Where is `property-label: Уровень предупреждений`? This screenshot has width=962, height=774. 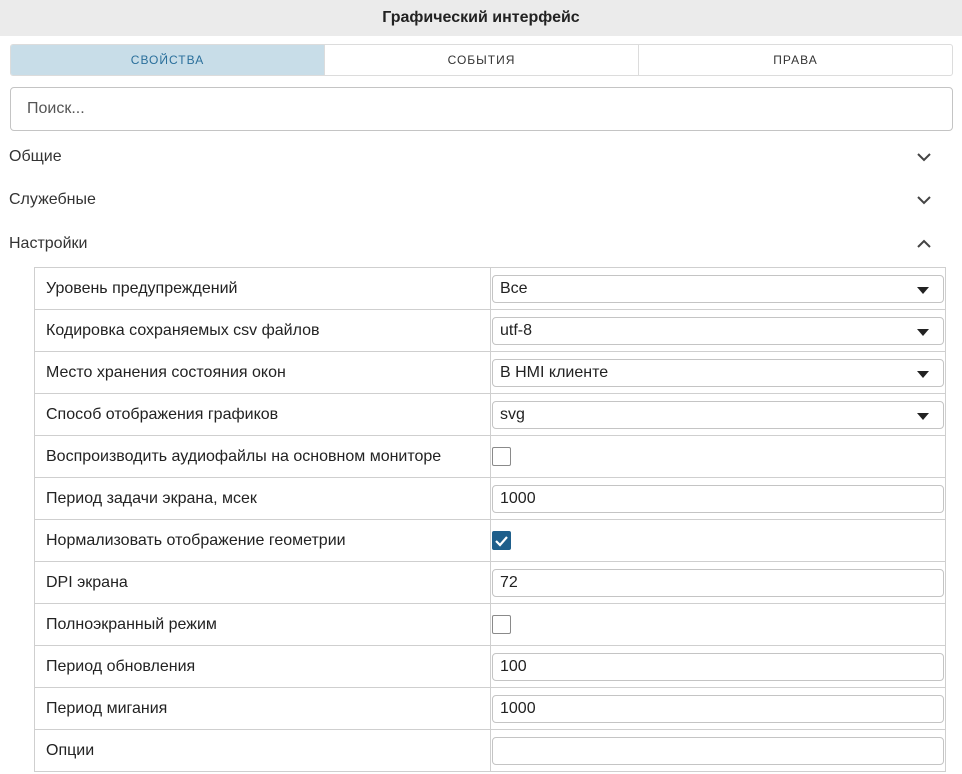 property-label: Уровень предупреждений is located at coordinates (263, 288).